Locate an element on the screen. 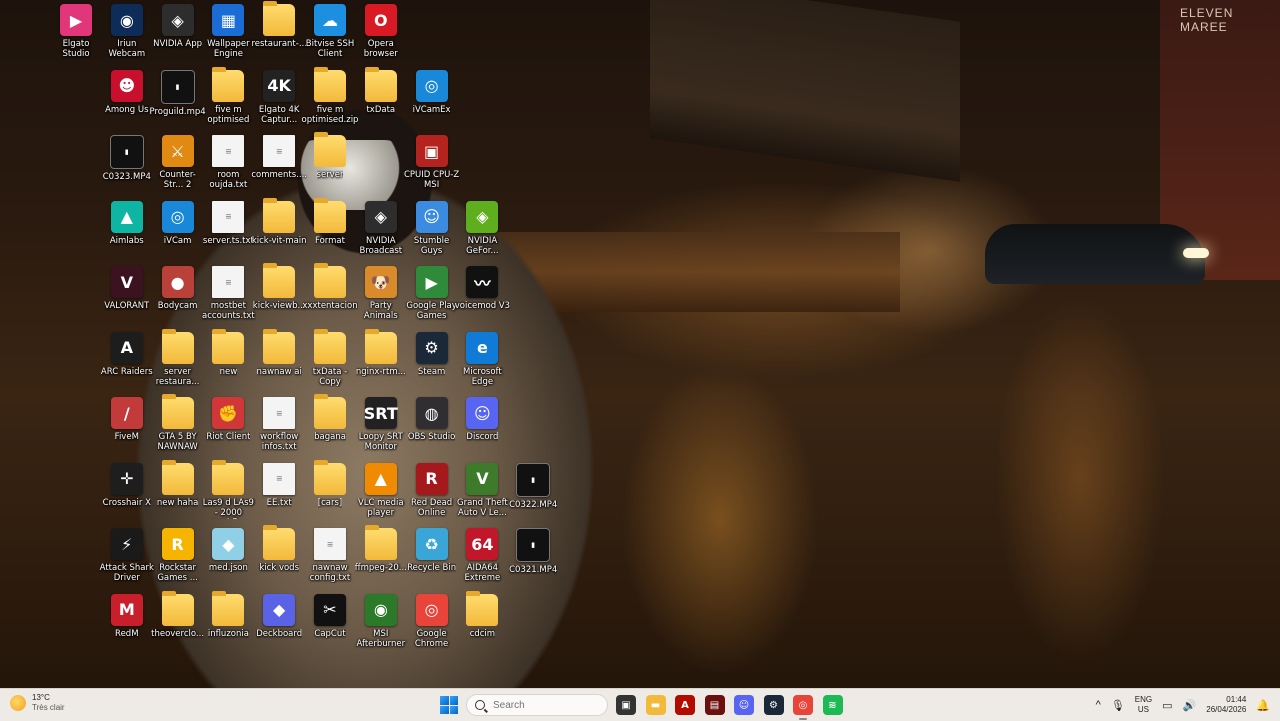 This screenshot has height=721, width=1280. desktop-icon-red-dead-online: R Red Dead Online is located at coordinates (432, 490).